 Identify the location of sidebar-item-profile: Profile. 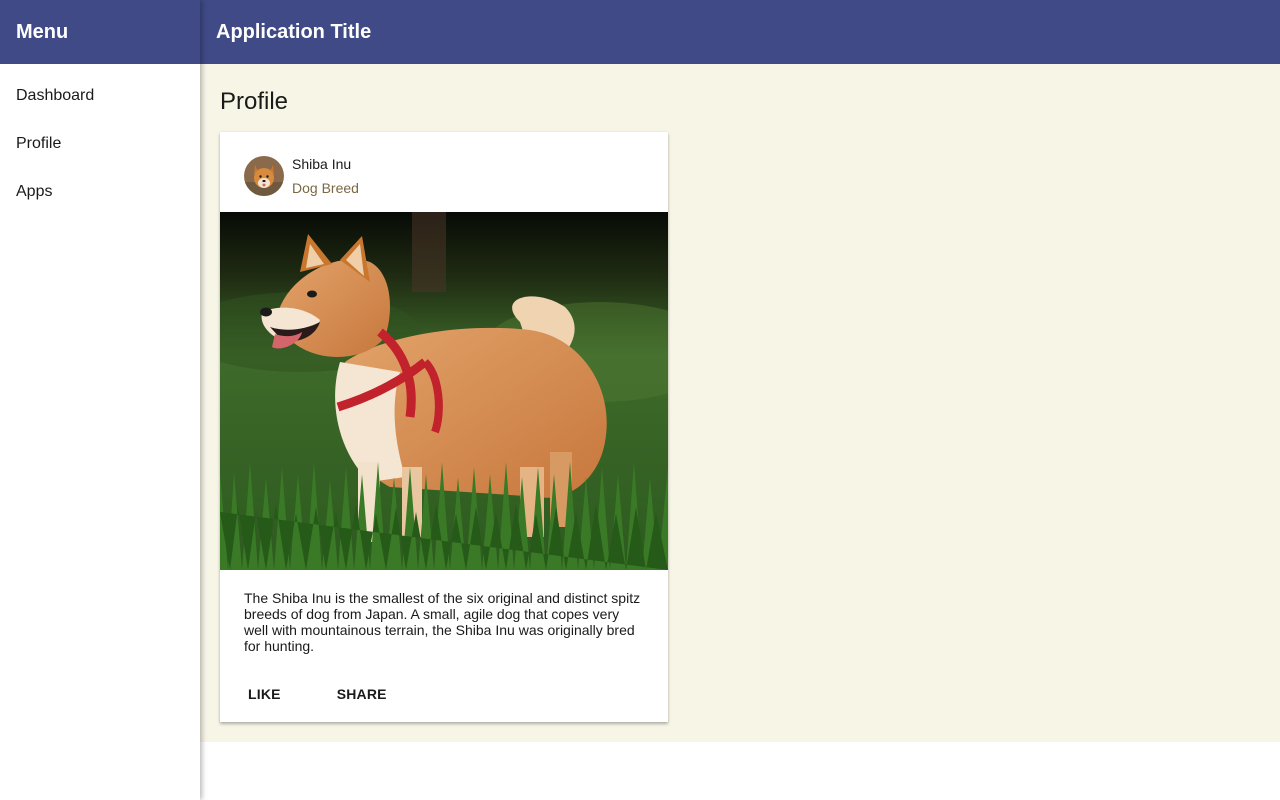
(100, 144).